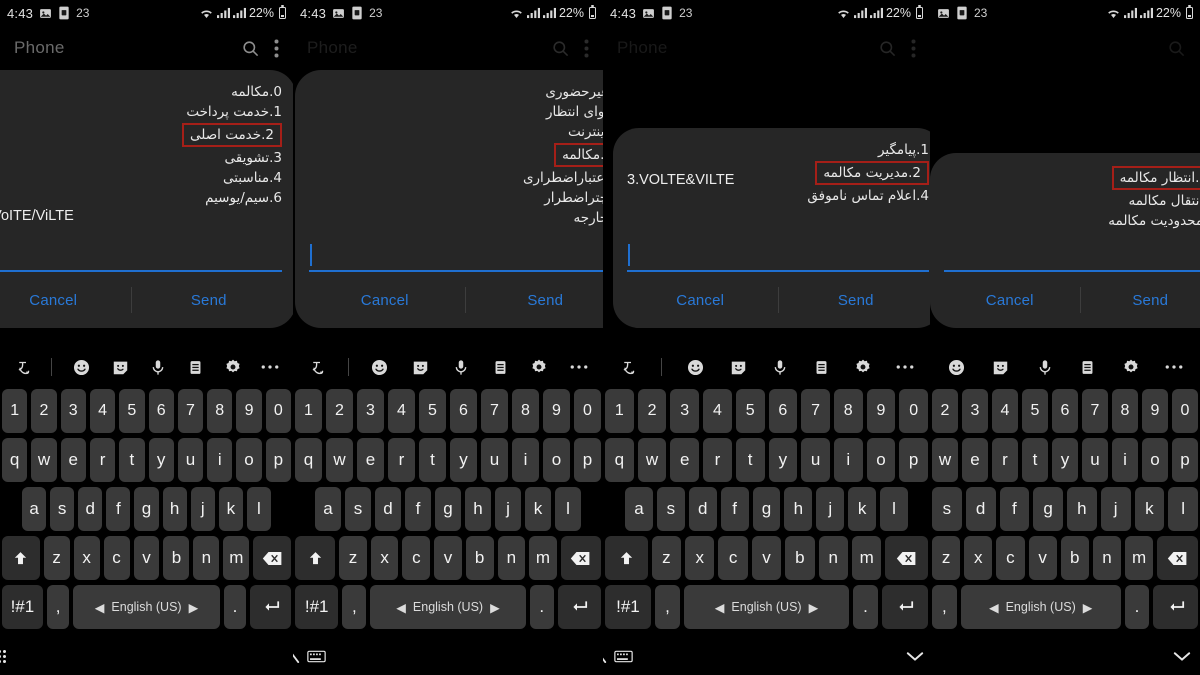 The width and height of the screenshot is (1200, 675). Describe the element at coordinates (432, 411) in the screenshot. I see `key-5: 5` at that location.